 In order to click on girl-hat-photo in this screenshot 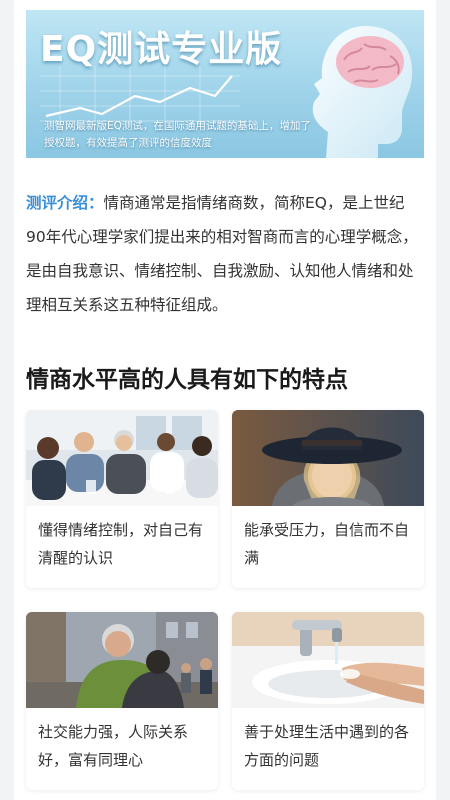, I will do `click(328, 458)`.